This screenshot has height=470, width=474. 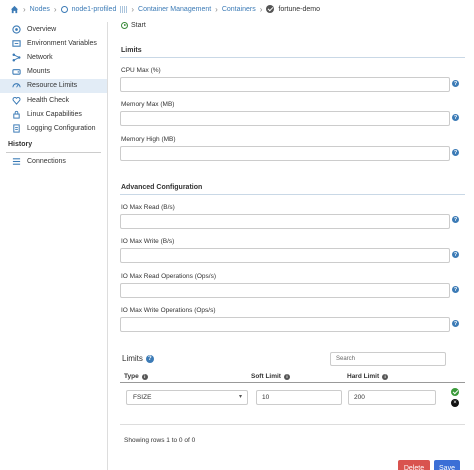 I want to click on close-icon: ×, so click(x=455, y=403).